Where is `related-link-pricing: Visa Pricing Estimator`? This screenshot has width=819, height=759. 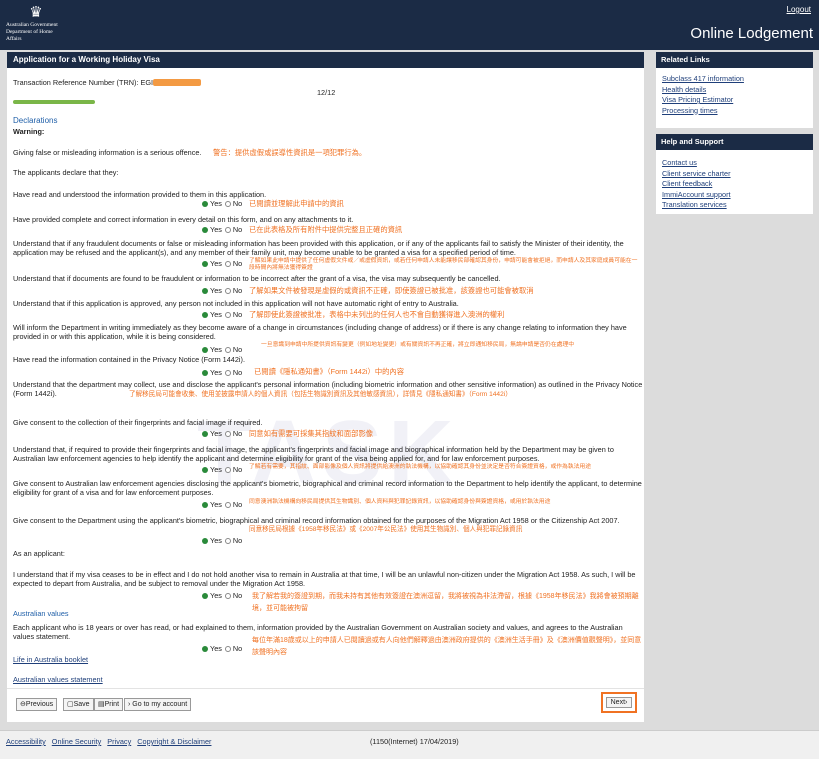
related-link-pricing: Visa Pricing Estimator is located at coordinates (734, 100).